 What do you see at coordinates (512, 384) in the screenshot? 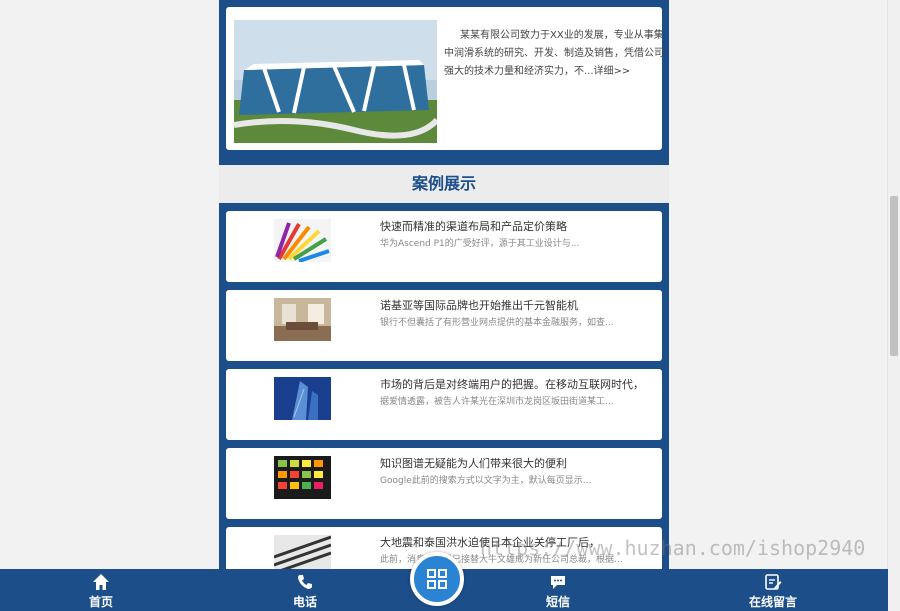
I see `case-title: 市场的背后是对终端用户的把握。在移动互联网时代，` at bounding box center [512, 384].